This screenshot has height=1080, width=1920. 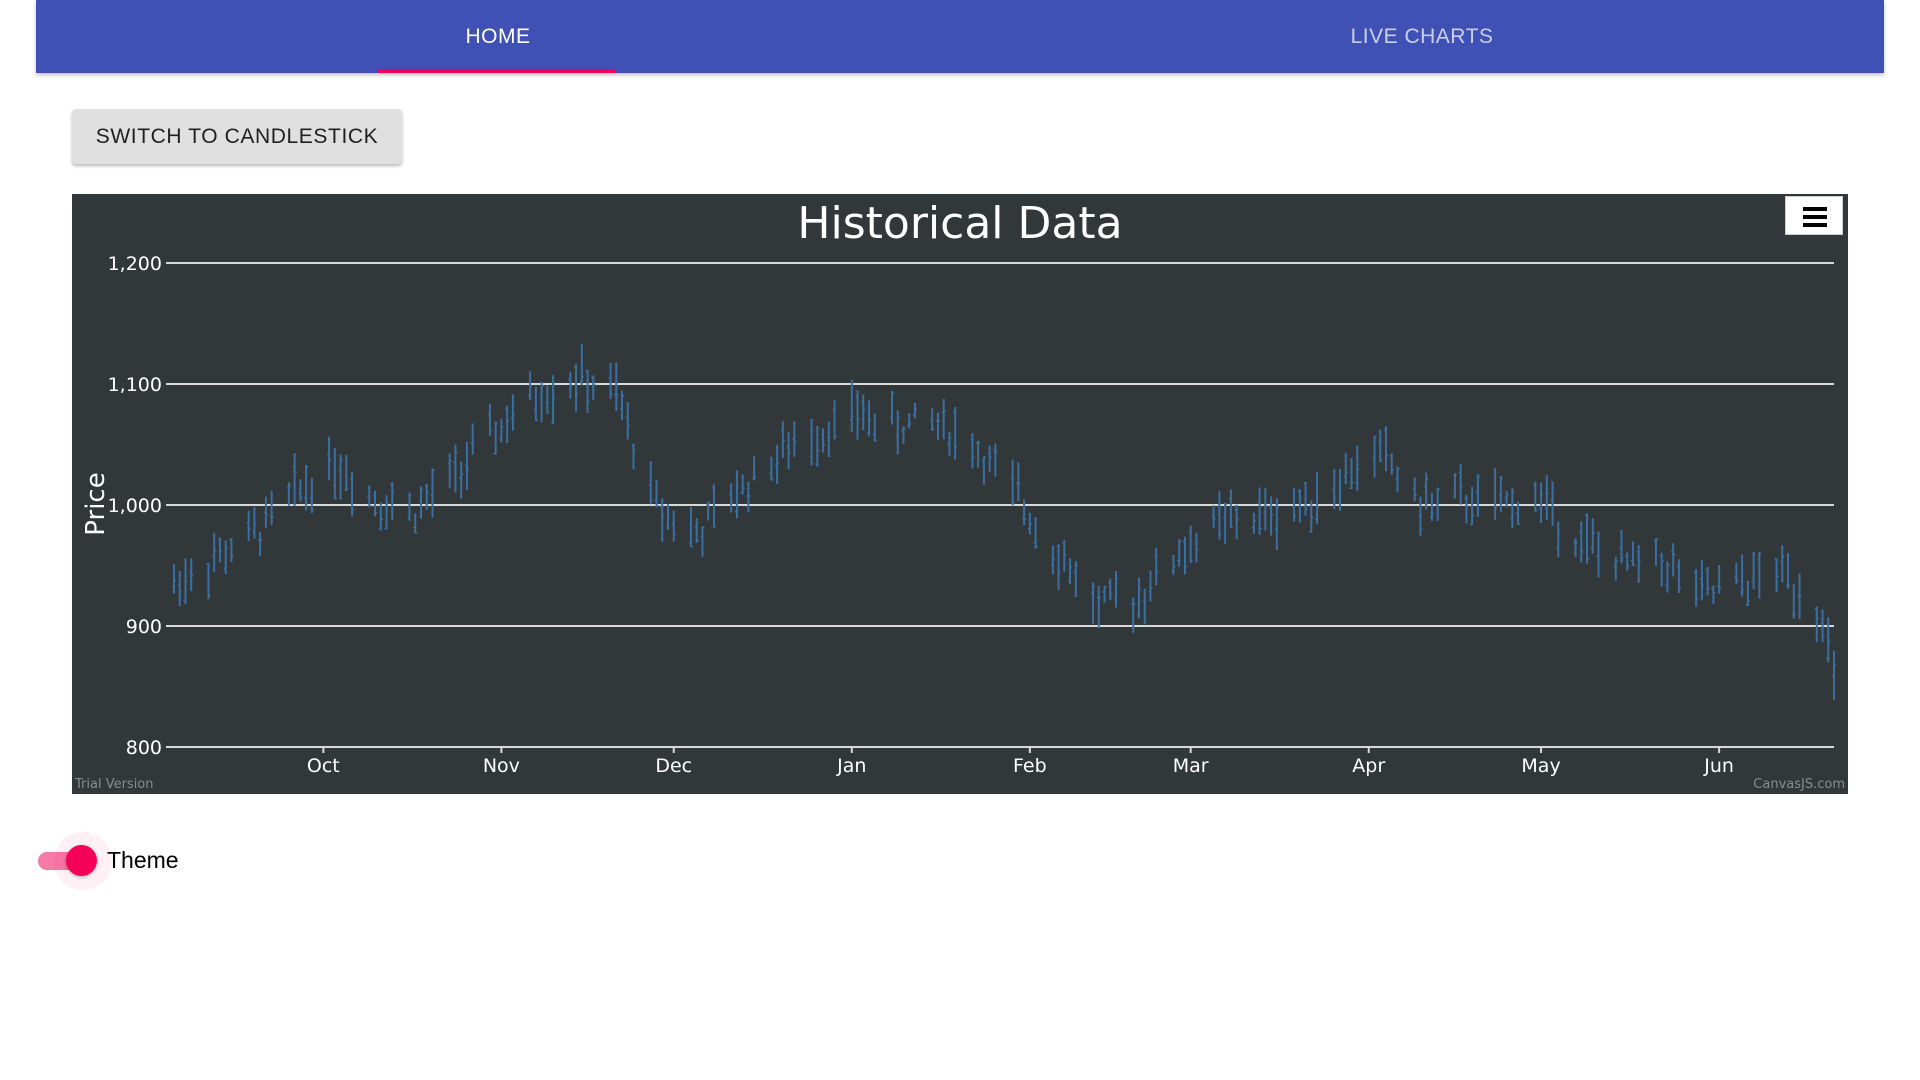 I want to click on hamburger-icon, so click(x=1815, y=209).